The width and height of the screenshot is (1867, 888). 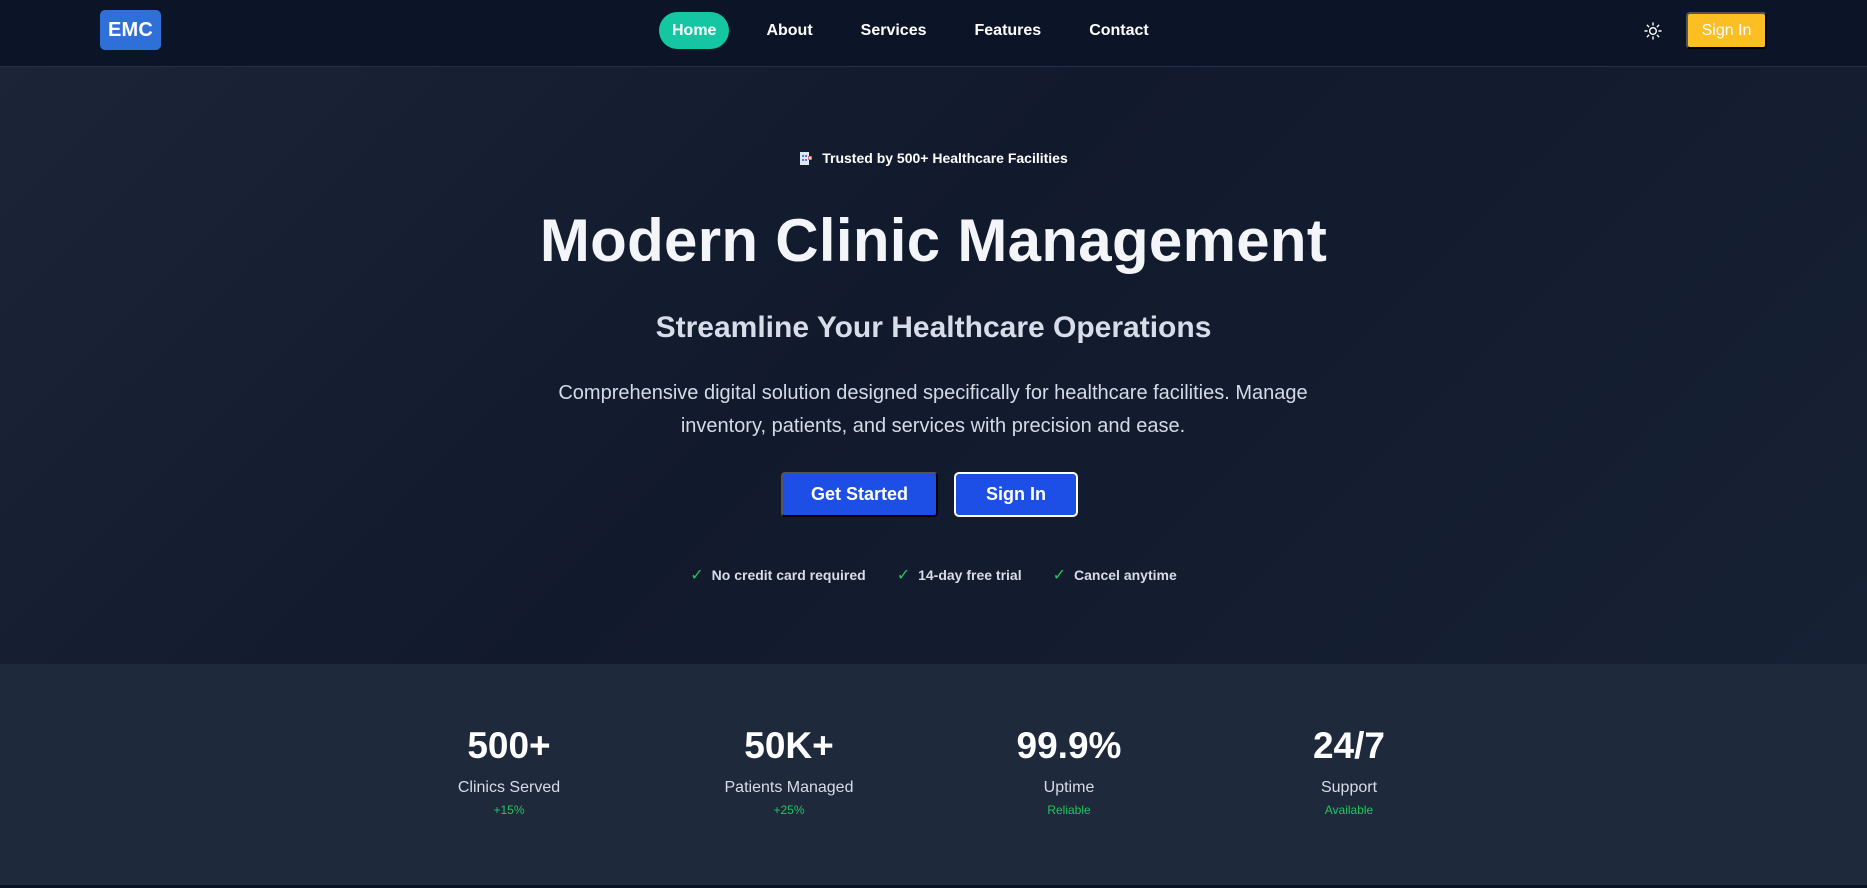 What do you see at coordinates (933, 240) in the screenshot?
I see `hero-title: Modern Clinic Management` at bounding box center [933, 240].